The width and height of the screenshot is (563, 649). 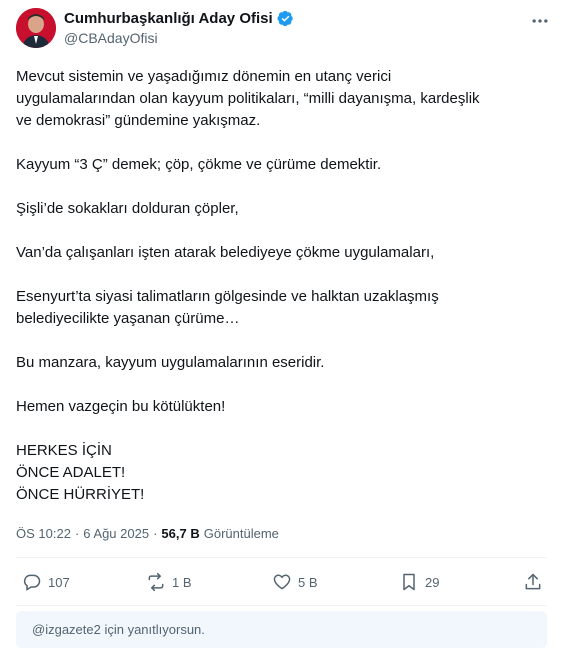 I want to click on tweet-date: 6 Ağu 2025, so click(x=116, y=533).